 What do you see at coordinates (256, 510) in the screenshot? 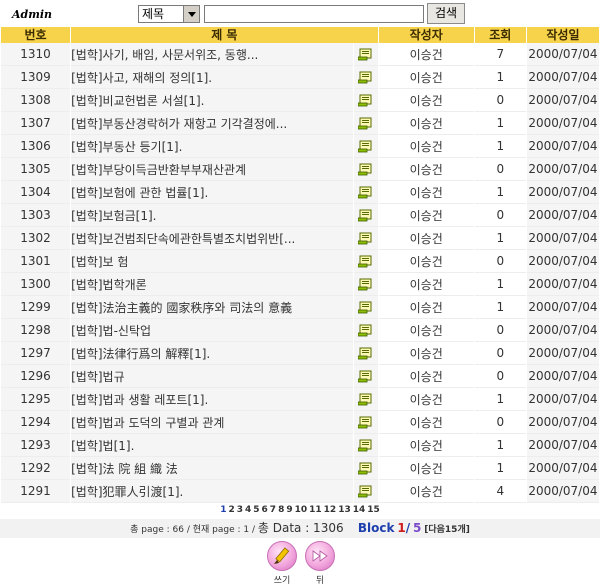
I see `page-link: 5` at bounding box center [256, 510].